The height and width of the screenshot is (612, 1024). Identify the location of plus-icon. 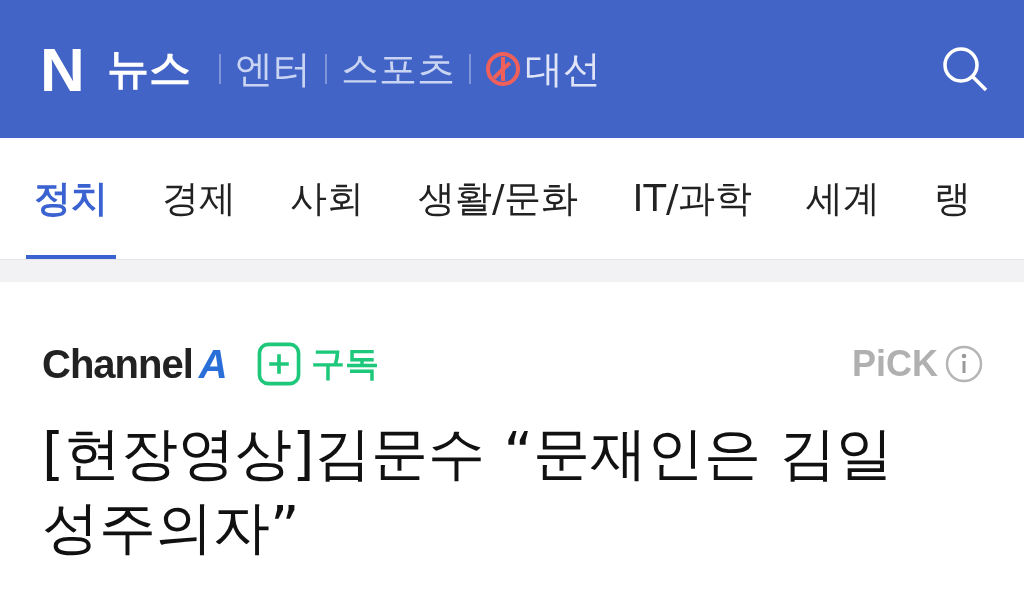
(278, 364).